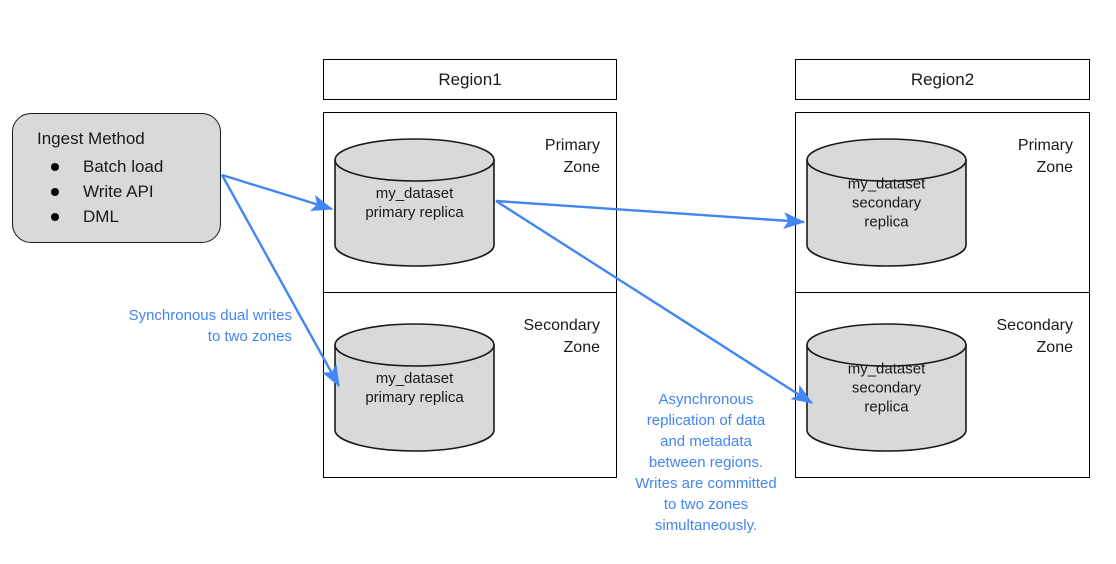  What do you see at coordinates (118, 191) in the screenshot?
I see `ingest-method-label: Write API` at bounding box center [118, 191].